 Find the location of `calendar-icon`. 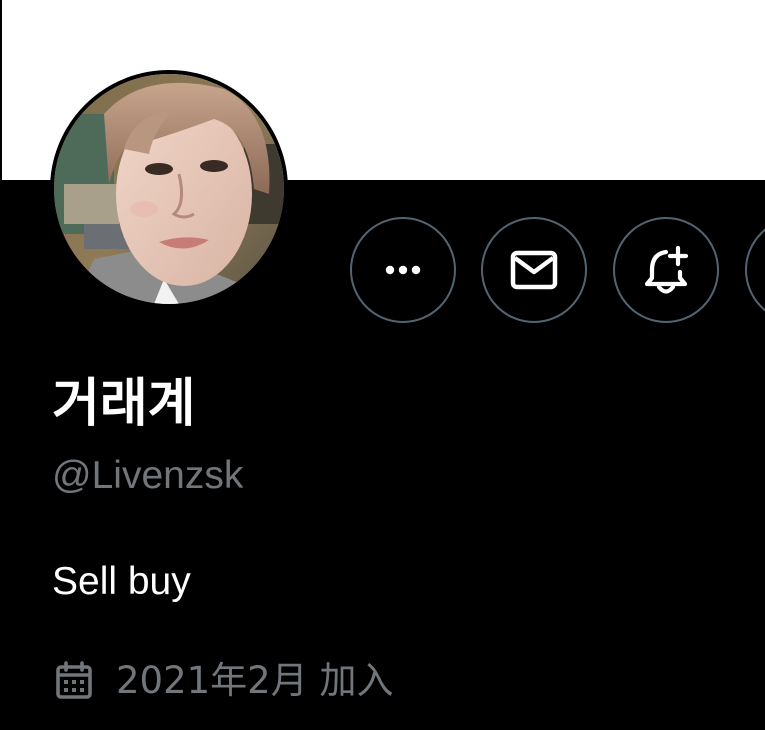

calendar-icon is located at coordinates (76, 681).